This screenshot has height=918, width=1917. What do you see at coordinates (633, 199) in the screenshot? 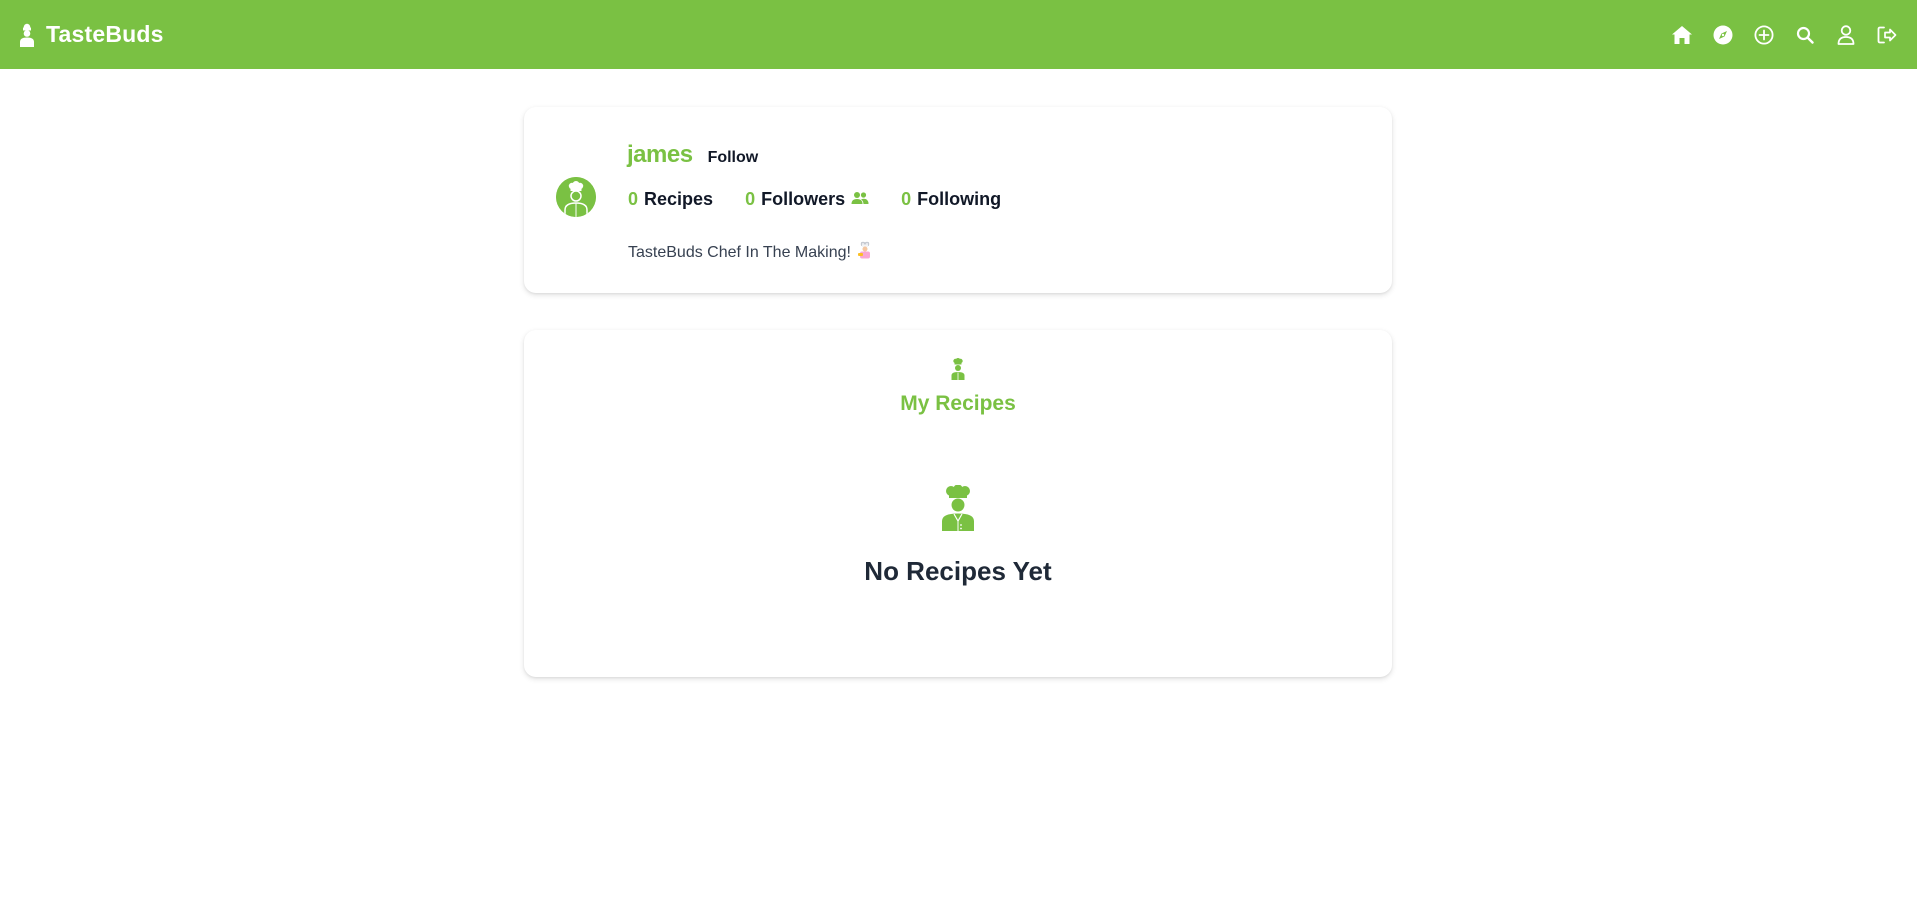
I see `recipes-count: 0` at bounding box center [633, 199].